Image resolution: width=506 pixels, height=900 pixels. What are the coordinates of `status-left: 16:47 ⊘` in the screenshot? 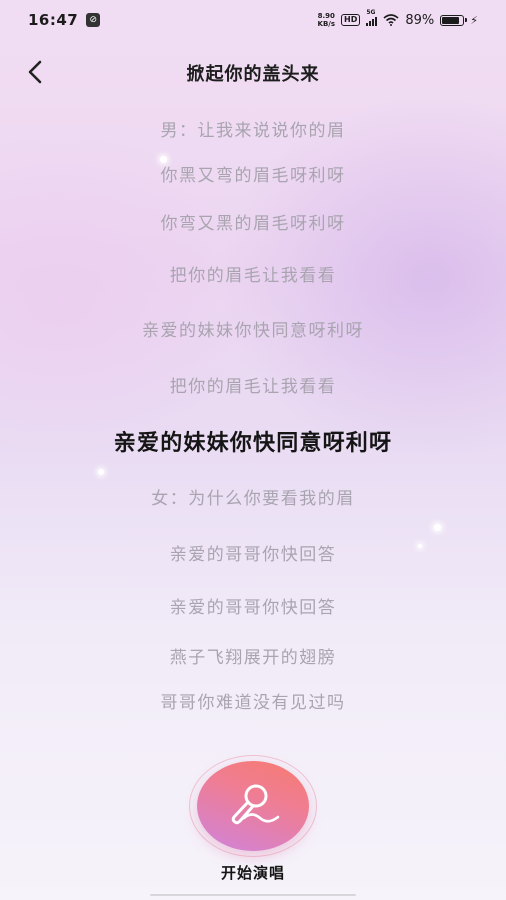 It's located at (64, 20).